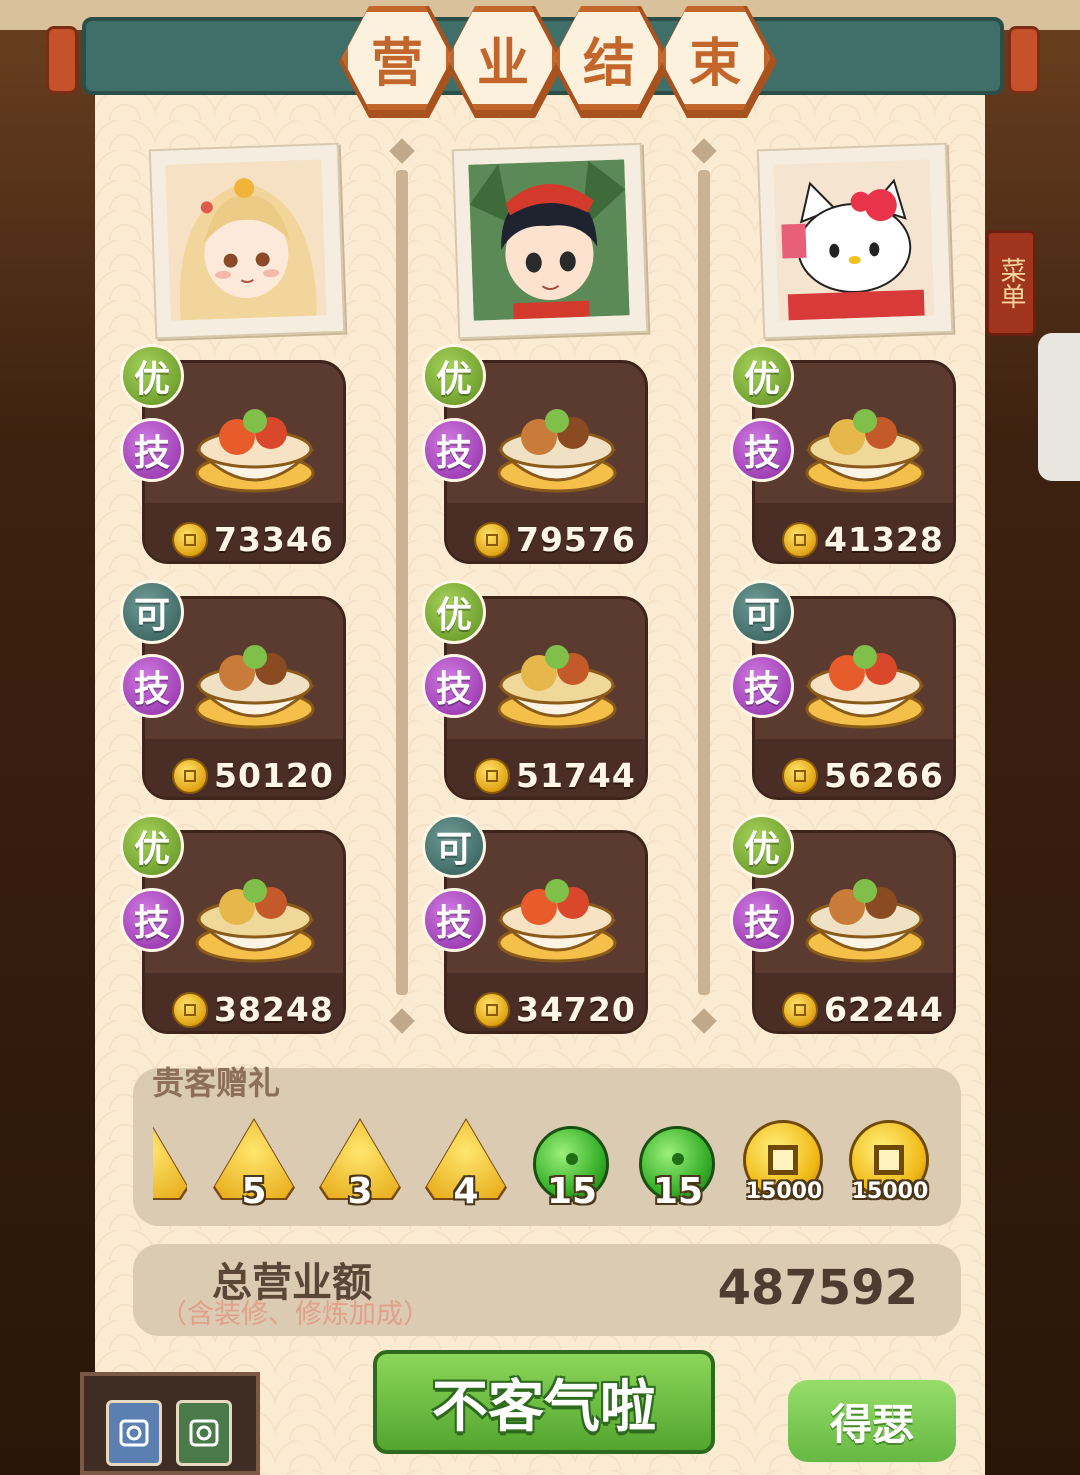 The image size is (1080, 1475). What do you see at coordinates (865, 451) in the screenshot?
I see `hotpot-icon` at bounding box center [865, 451].